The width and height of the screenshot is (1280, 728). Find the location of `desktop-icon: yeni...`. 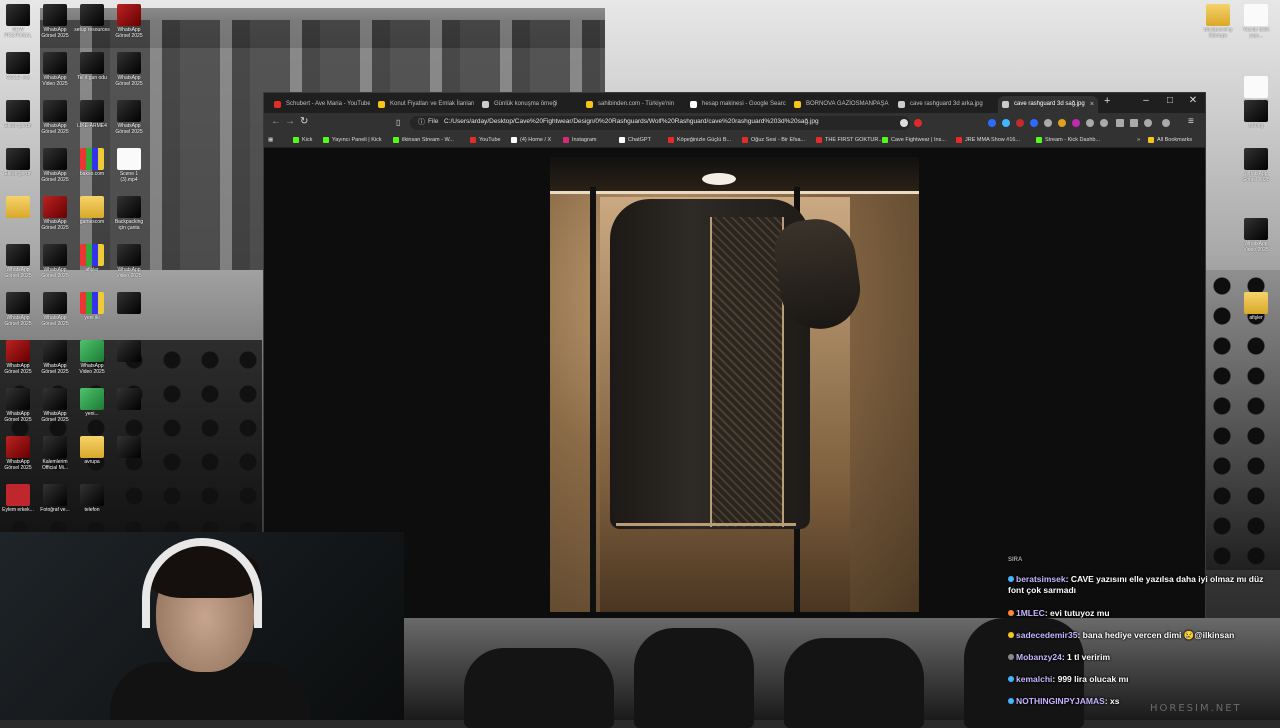

desktop-icon: yeni... is located at coordinates (92, 411).